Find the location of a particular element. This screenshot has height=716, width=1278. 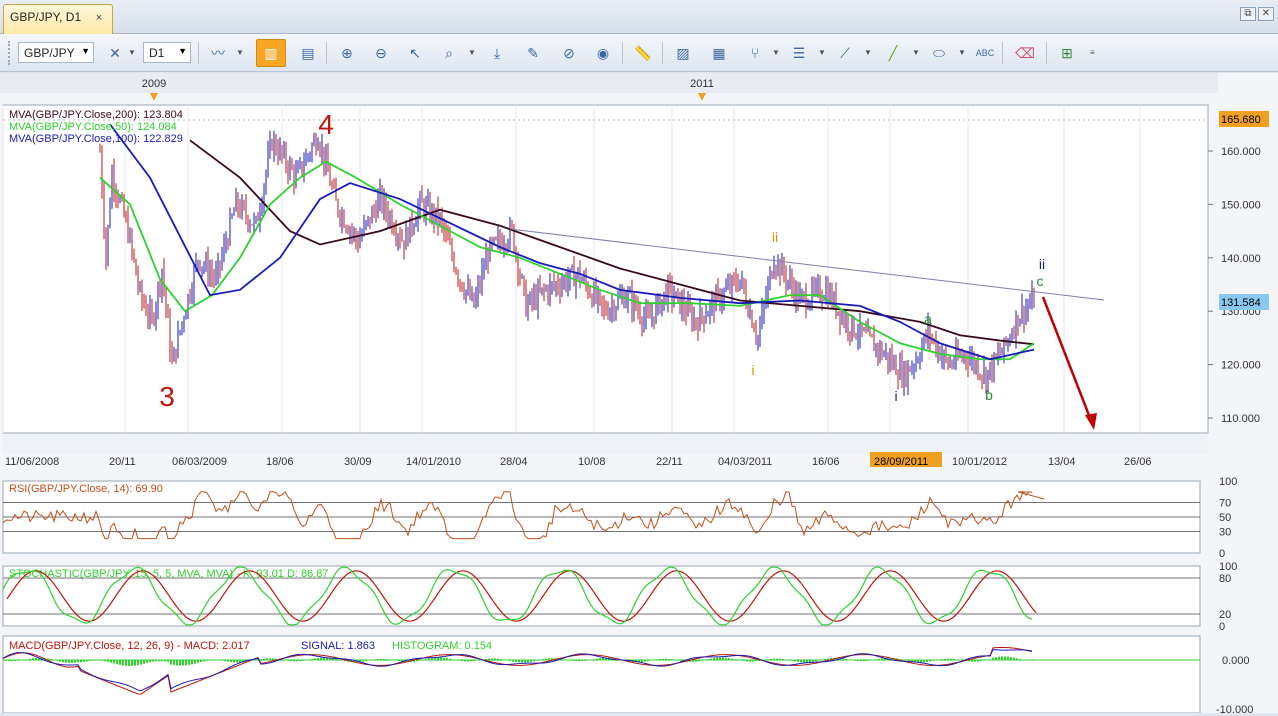

macd-signal-label: SIGNAL: 1.863 is located at coordinates (338, 646).